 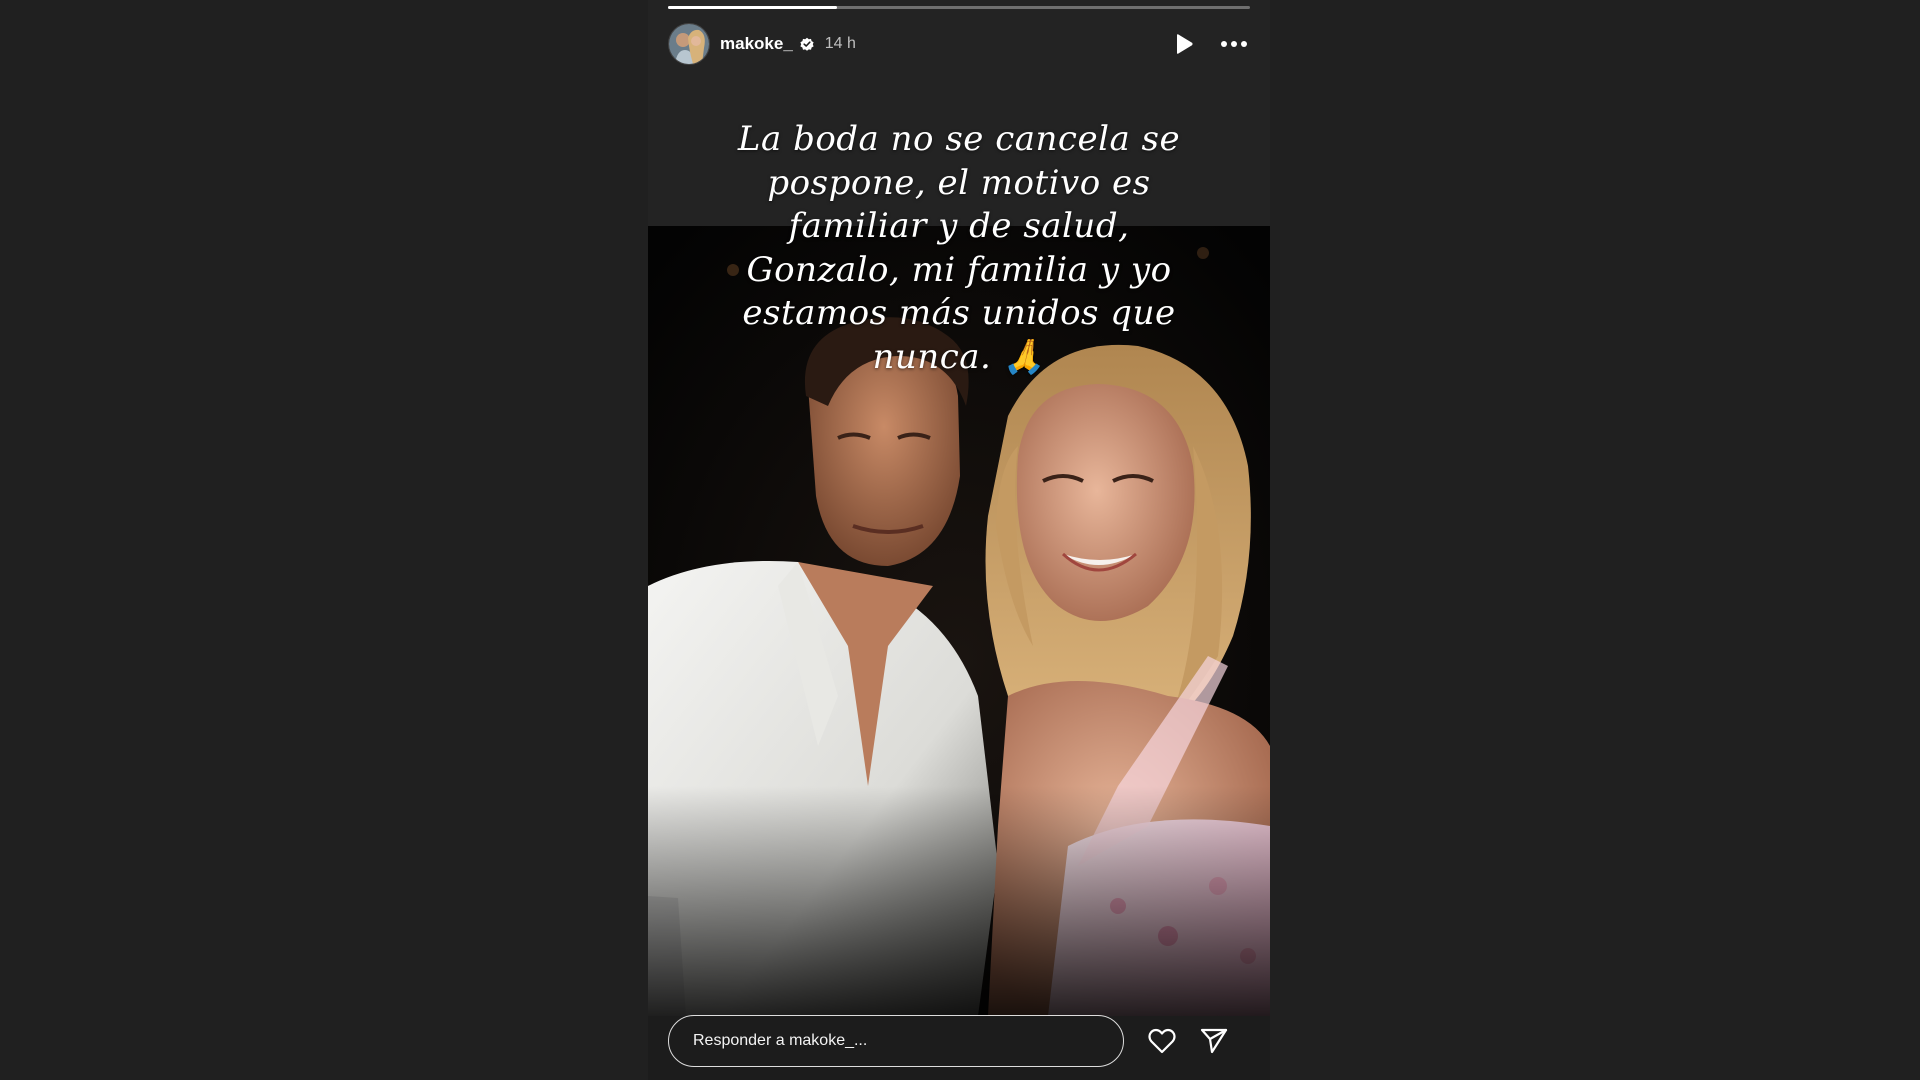 I want to click on story-progress-track, so click(x=959, y=7).